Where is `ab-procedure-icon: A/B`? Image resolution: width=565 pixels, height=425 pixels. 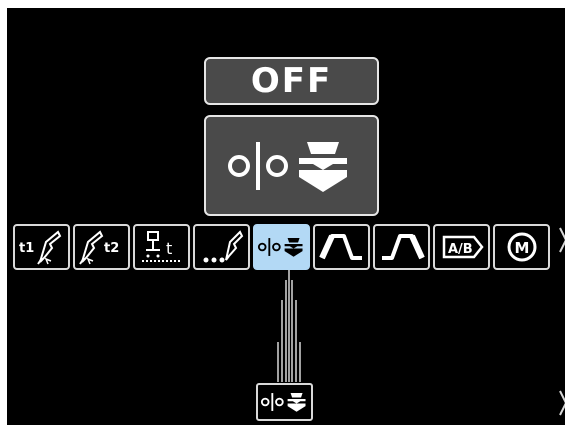
ab-procedure-icon: A/B is located at coordinates (463, 247).